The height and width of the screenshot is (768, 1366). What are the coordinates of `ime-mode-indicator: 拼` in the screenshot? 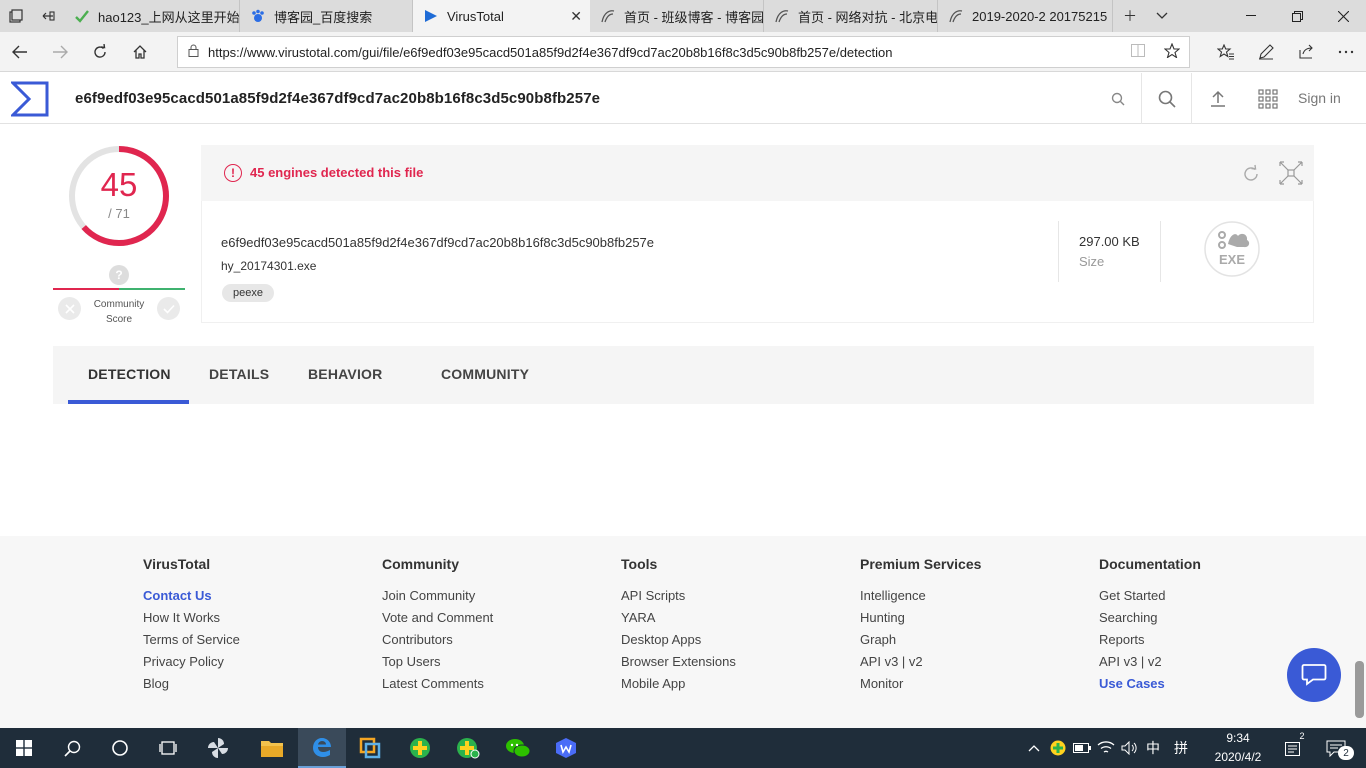 It's located at (1181, 748).